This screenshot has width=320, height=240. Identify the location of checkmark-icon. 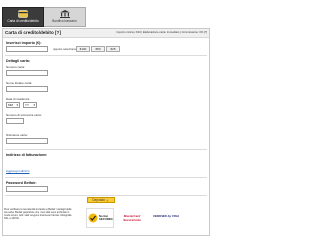
(93, 218).